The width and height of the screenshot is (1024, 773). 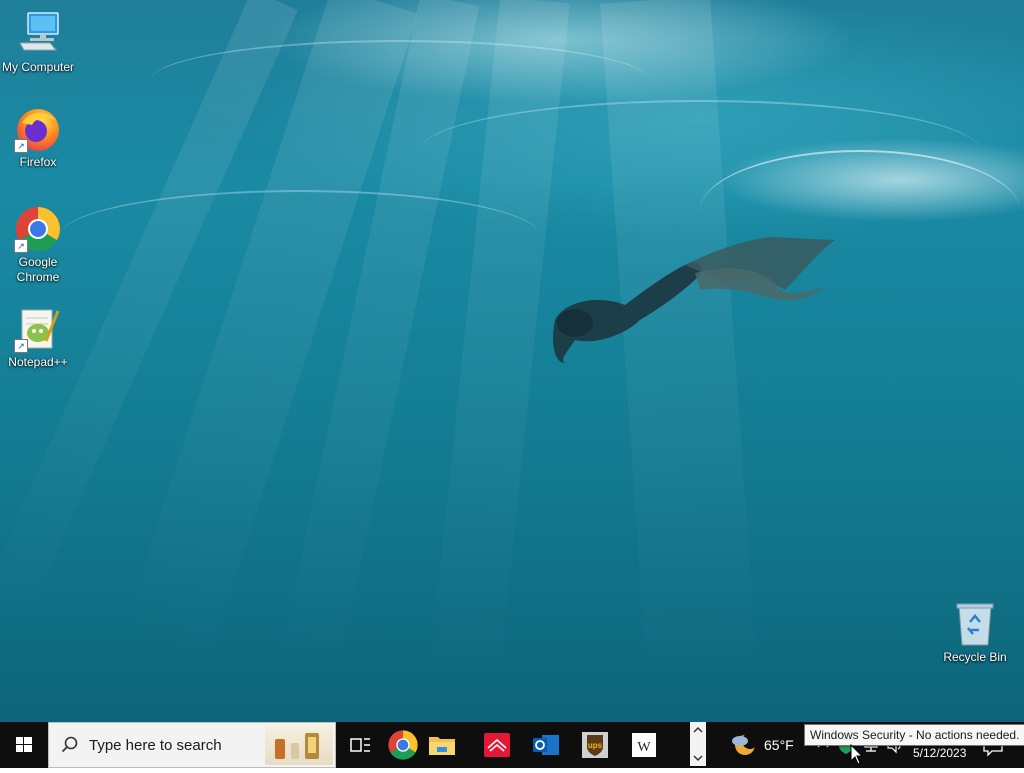 I want to click on search-placeholder: Type here to search, so click(x=155, y=745).